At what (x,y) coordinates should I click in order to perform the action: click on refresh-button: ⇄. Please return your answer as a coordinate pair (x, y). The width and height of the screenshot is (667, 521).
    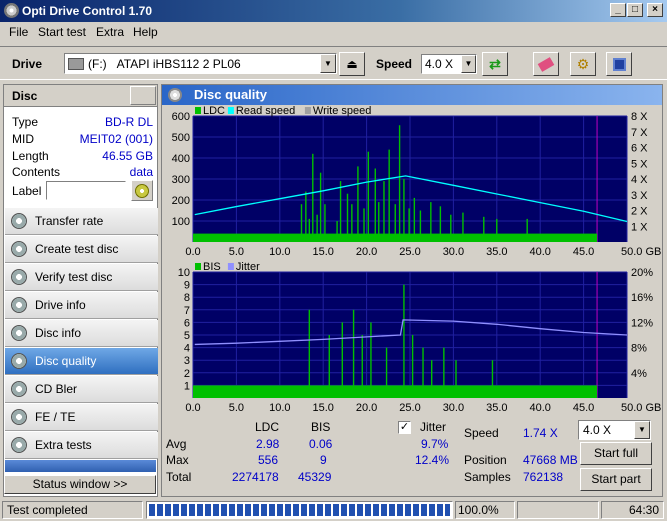
    Looking at the image, I should click on (495, 64).